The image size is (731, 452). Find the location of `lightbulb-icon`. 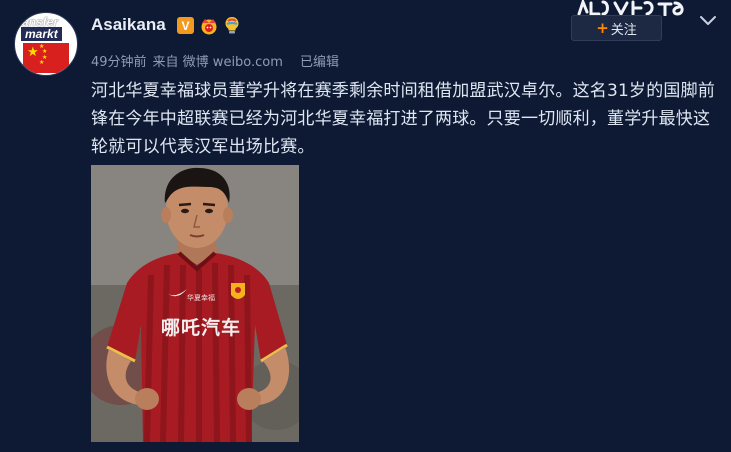

lightbulb-icon is located at coordinates (232, 25).